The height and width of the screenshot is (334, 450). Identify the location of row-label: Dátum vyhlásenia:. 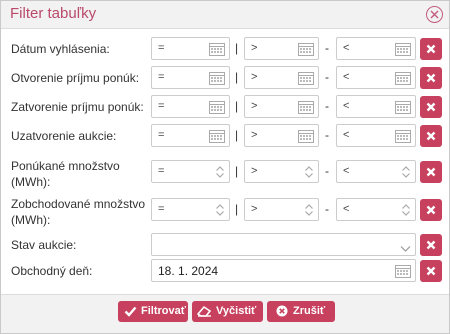
(60, 49).